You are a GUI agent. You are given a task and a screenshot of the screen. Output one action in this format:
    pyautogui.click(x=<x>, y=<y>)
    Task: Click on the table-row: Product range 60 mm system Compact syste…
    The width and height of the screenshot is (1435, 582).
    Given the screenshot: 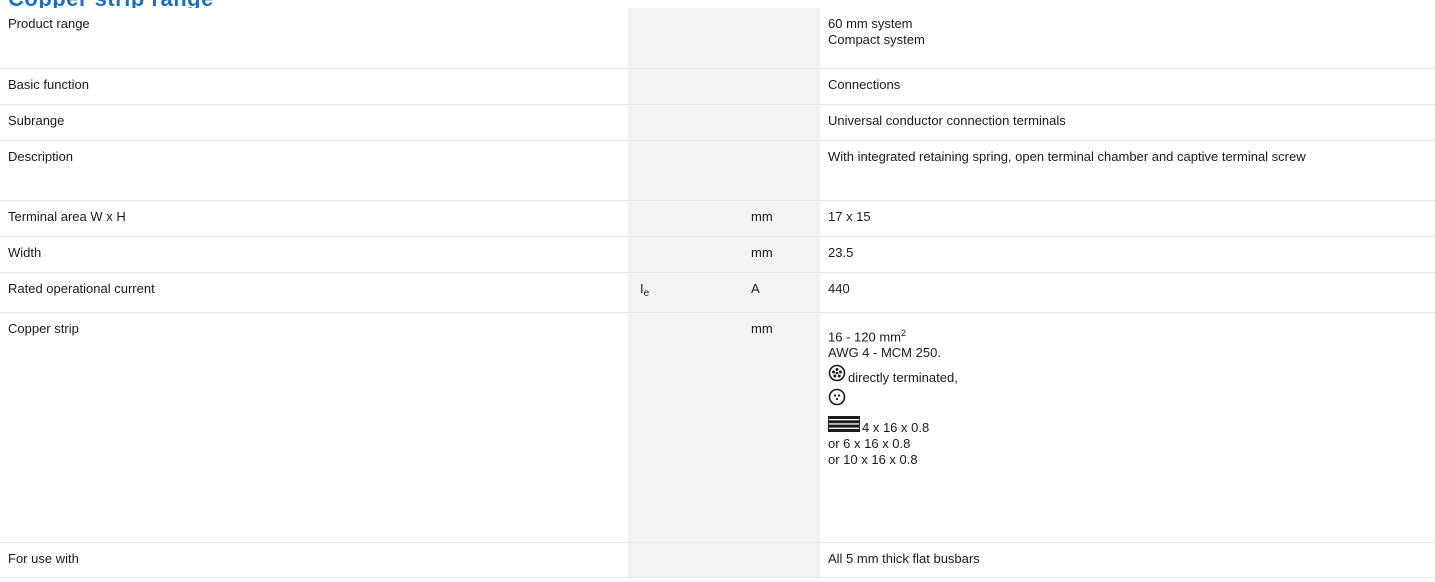 What is the action you would take?
    pyautogui.click(x=717, y=38)
    